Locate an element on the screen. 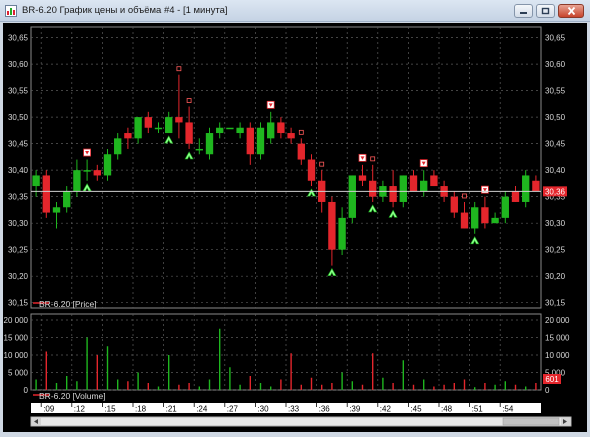 Image resolution: width=590 pixels, height=437 pixels. minimize-icon is located at coordinates (523, 13).